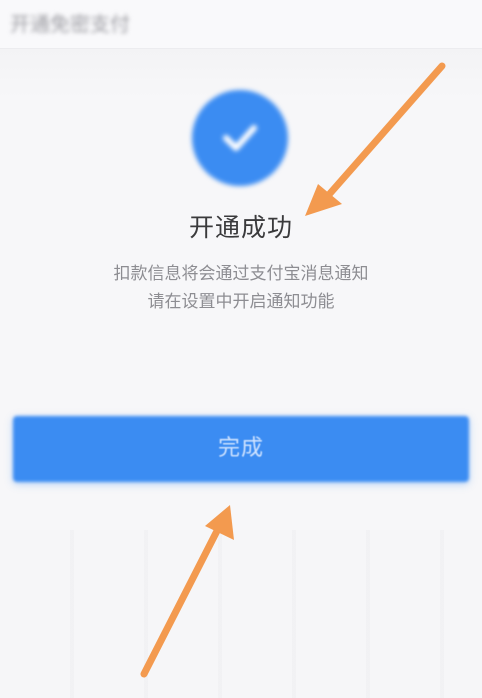 The height and width of the screenshot is (698, 482). What do you see at coordinates (241, 274) in the screenshot?
I see `success-description-line1: 扣款信息将会通过支付宝消息通知` at bounding box center [241, 274].